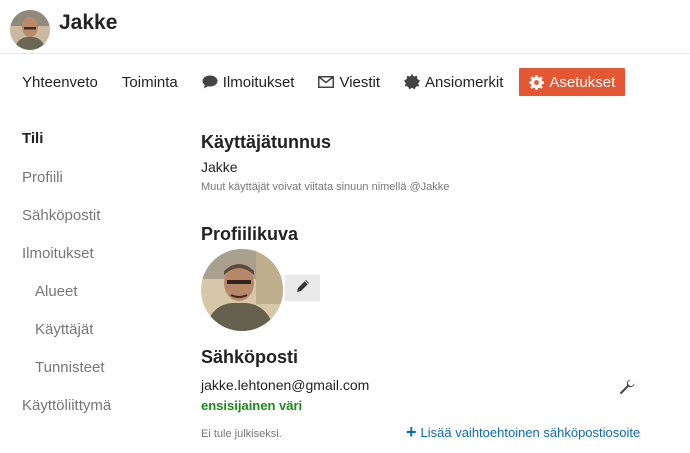 The height and width of the screenshot is (453, 690). I want to click on plus-icon: +, so click(411, 432).